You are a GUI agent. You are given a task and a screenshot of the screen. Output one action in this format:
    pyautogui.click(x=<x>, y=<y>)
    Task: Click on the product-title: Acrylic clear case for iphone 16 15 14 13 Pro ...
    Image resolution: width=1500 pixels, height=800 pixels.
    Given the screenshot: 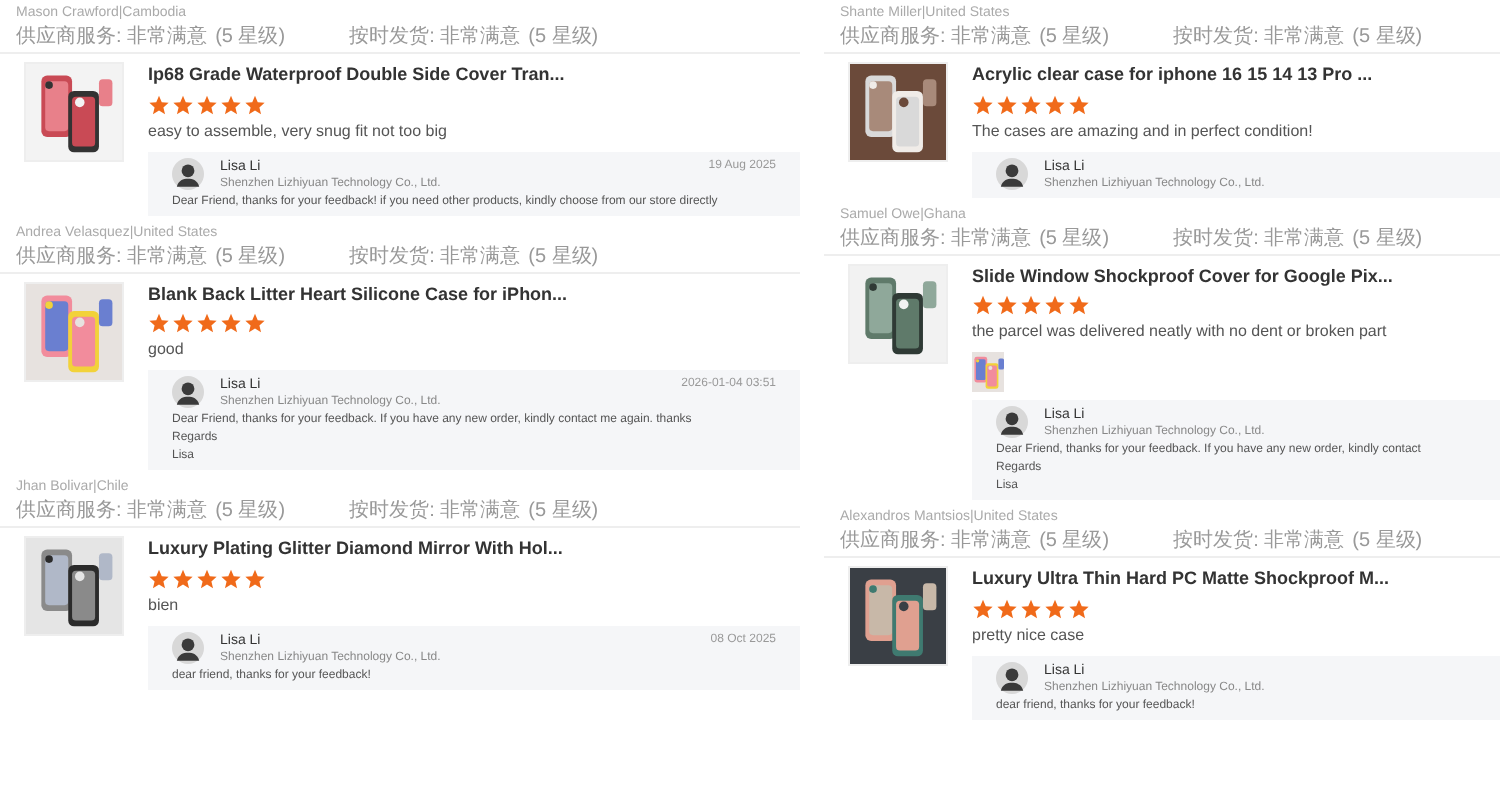 What is the action you would take?
    pyautogui.click(x=1236, y=75)
    